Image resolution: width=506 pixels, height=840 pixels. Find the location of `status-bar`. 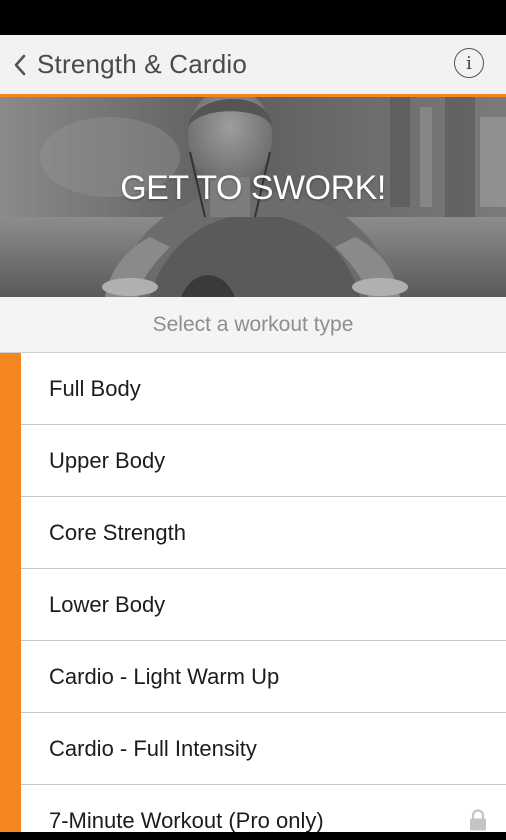

status-bar is located at coordinates (253, 17).